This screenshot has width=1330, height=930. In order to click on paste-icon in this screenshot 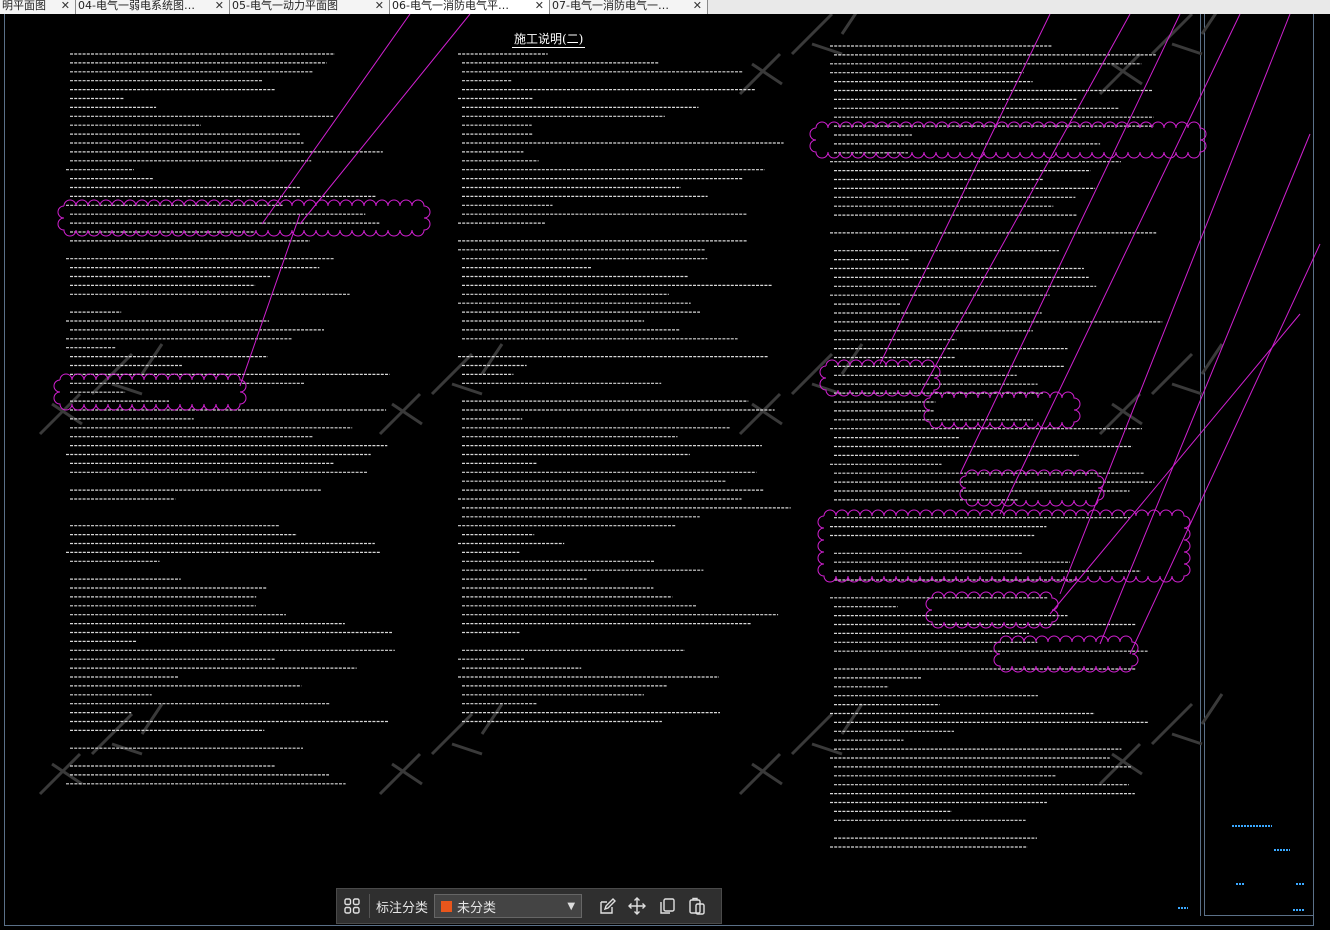, I will do `click(697, 906)`.